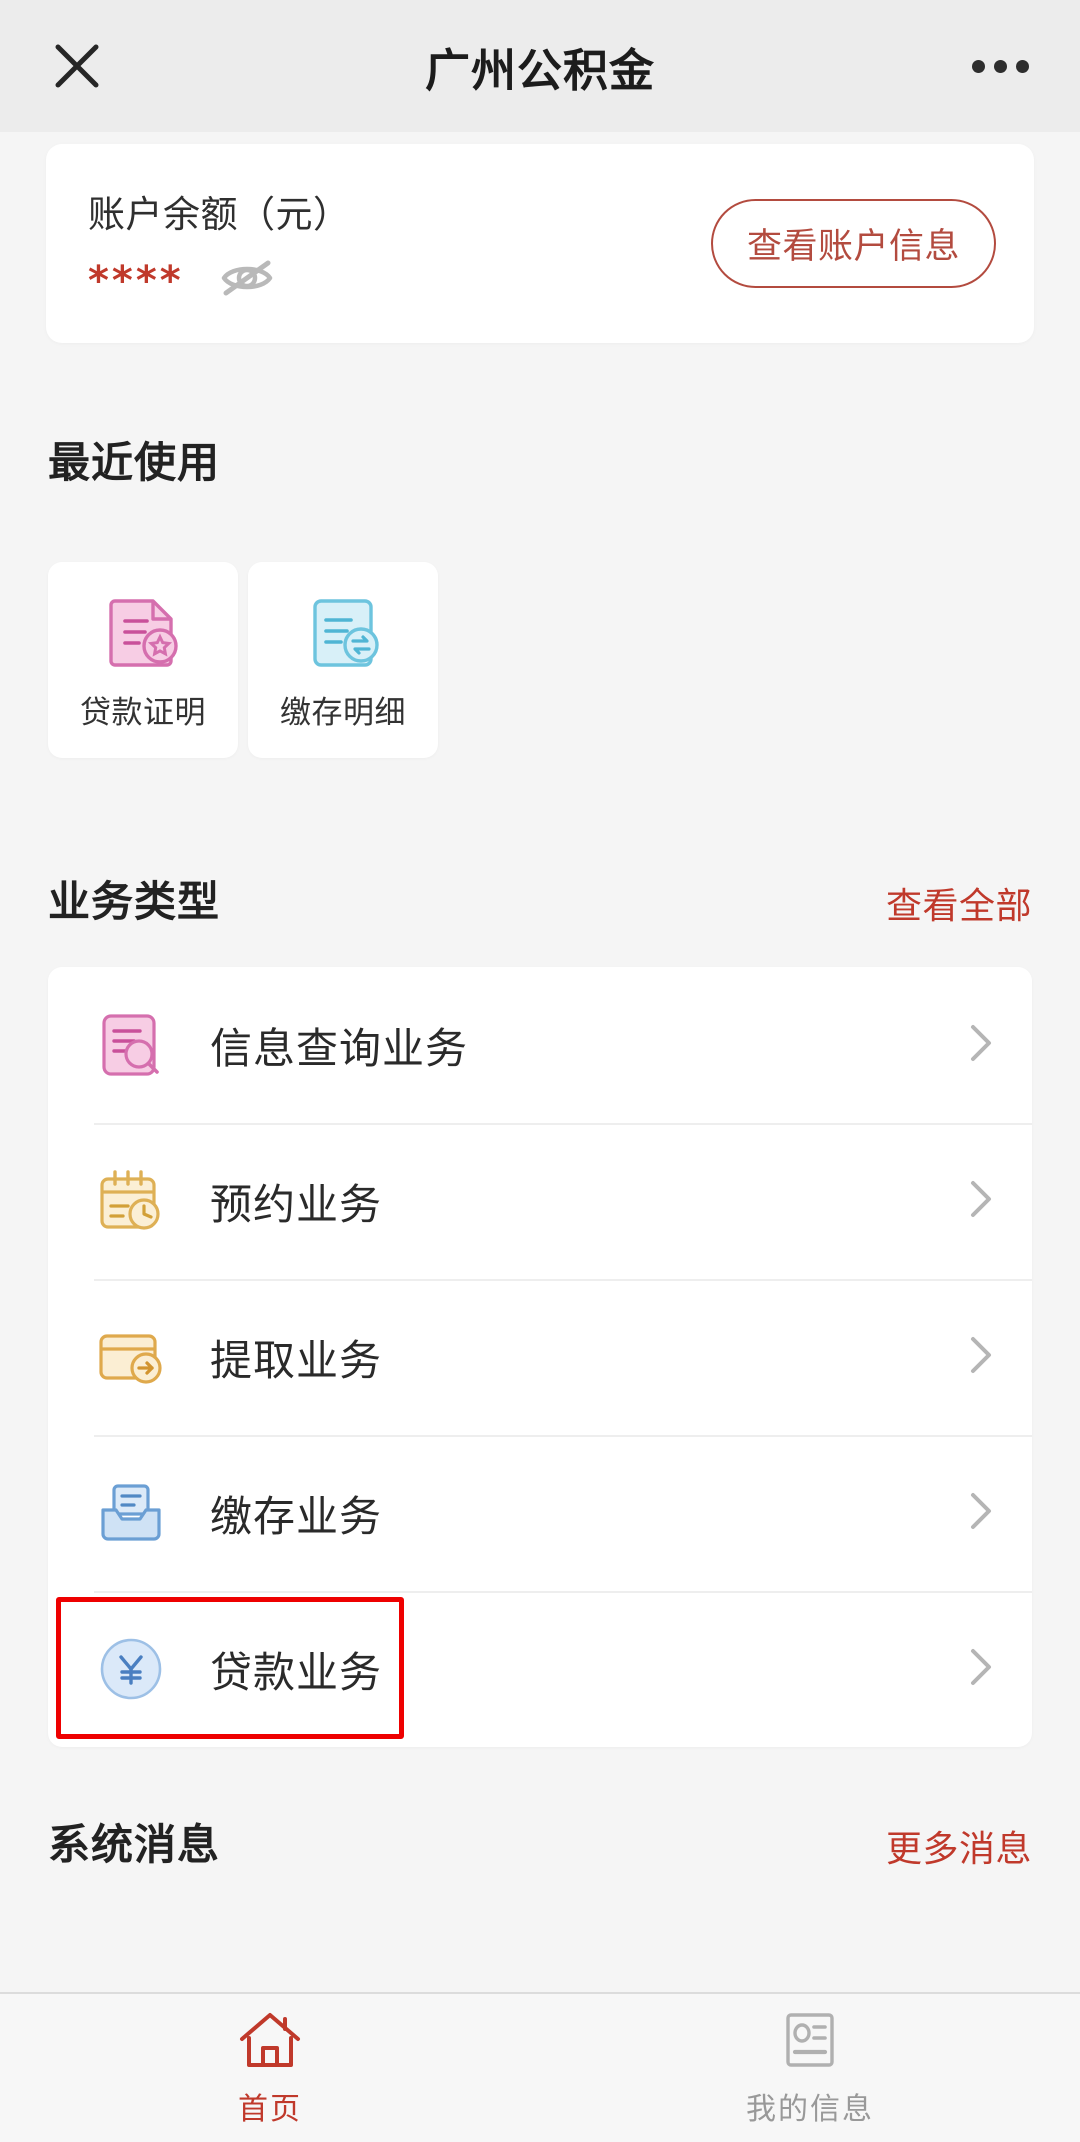 This screenshot has height=2142, width=1080. I want to click on more-messages-link: 更多消息, so click(959, 1846).